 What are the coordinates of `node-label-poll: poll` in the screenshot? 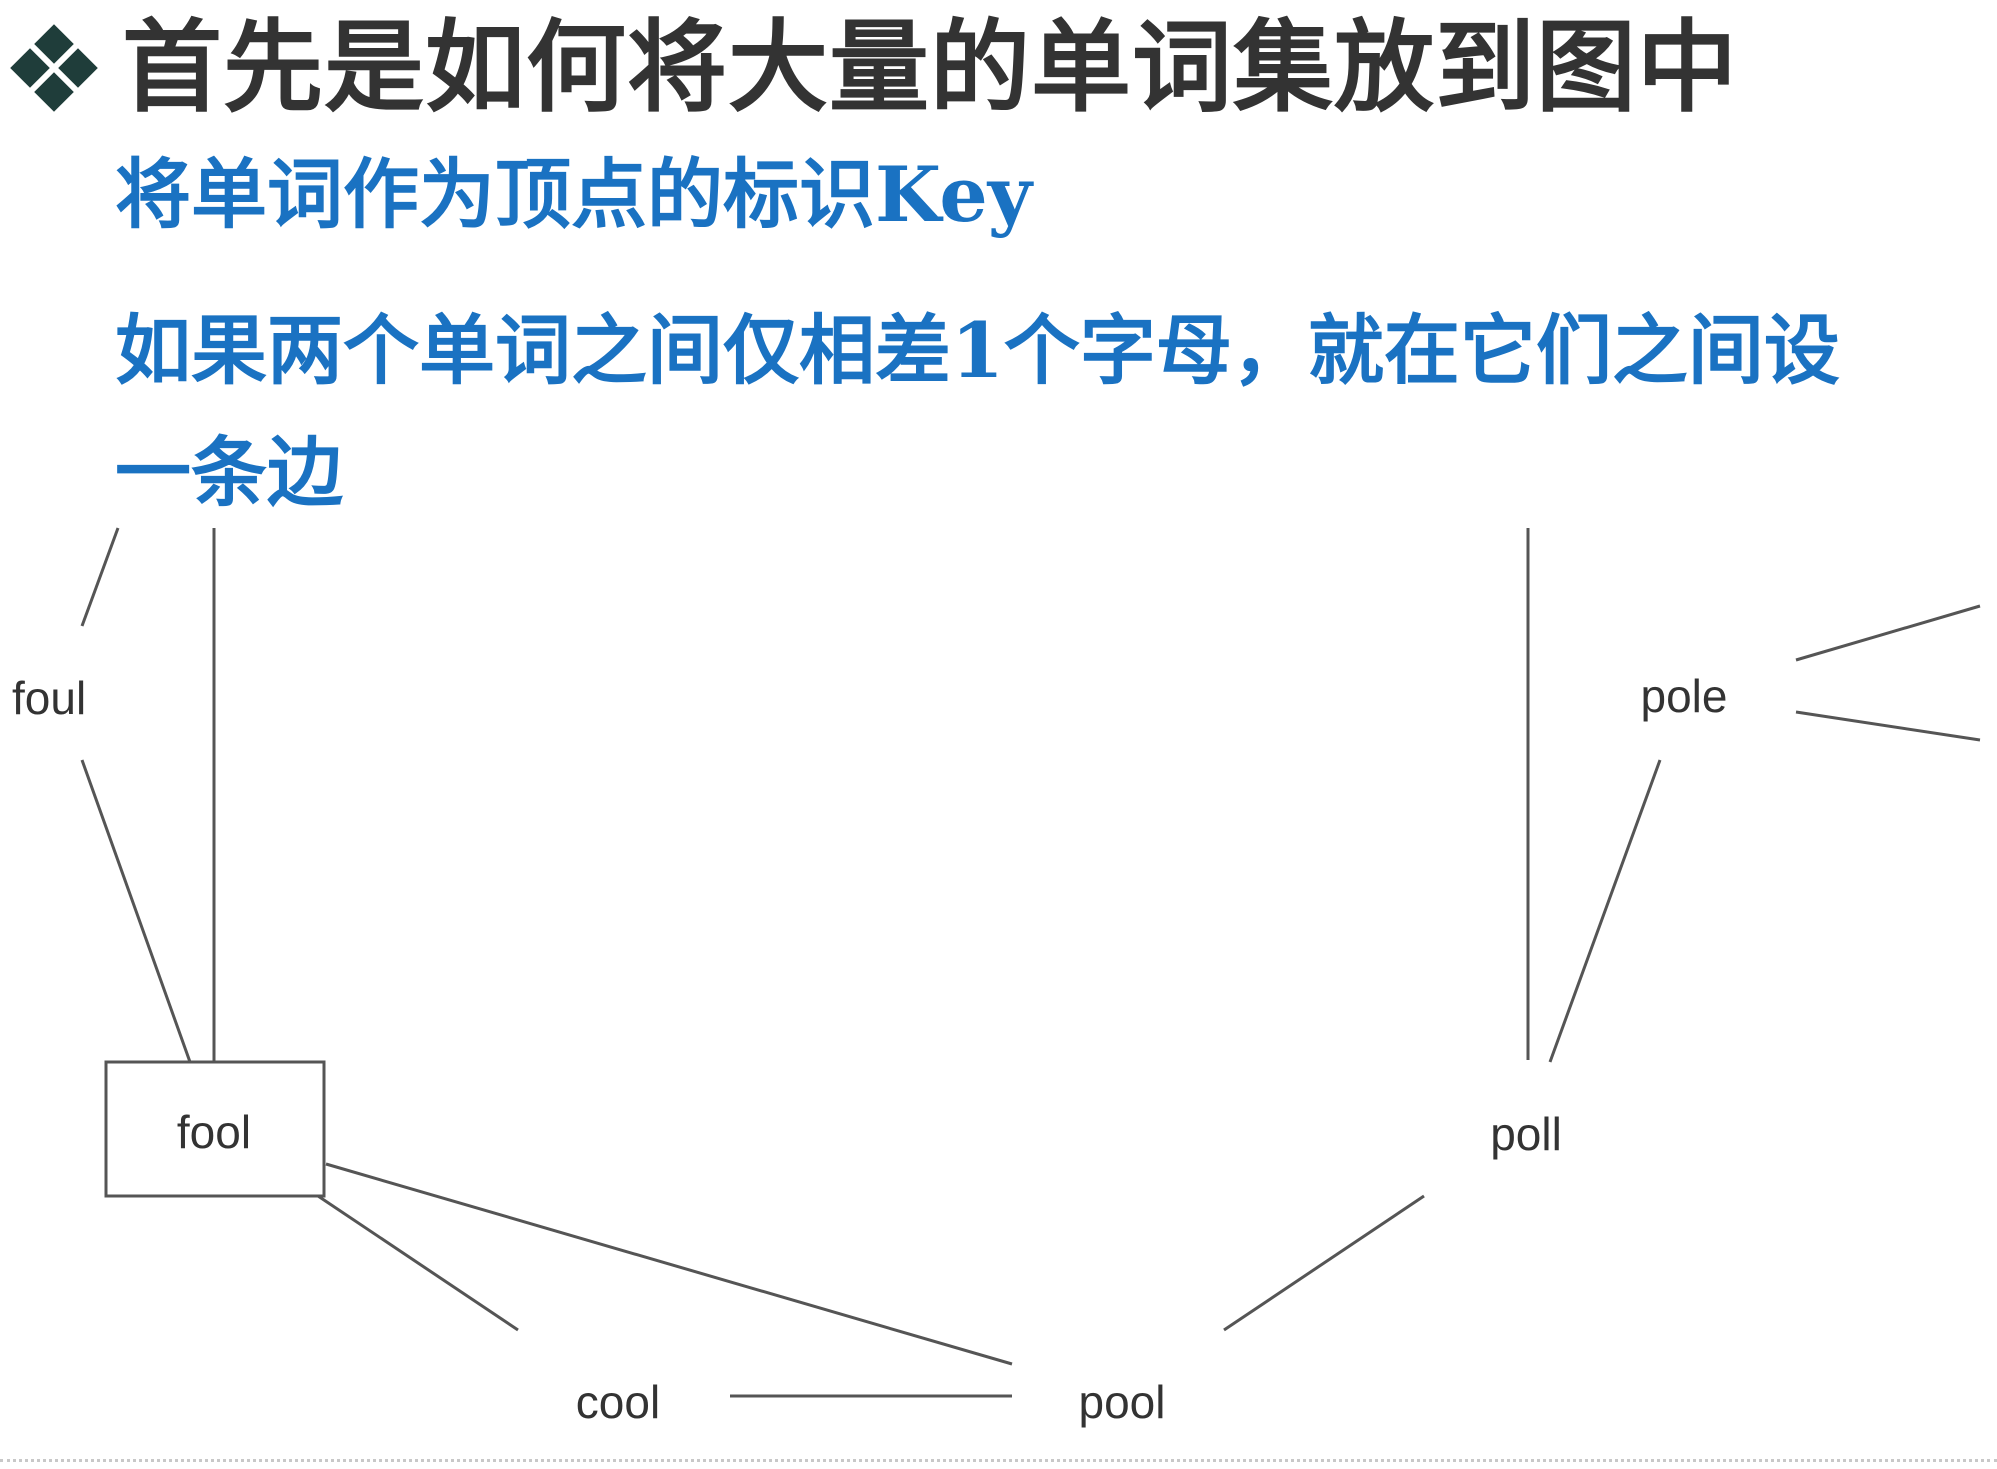 It's located at (1526, 1134).